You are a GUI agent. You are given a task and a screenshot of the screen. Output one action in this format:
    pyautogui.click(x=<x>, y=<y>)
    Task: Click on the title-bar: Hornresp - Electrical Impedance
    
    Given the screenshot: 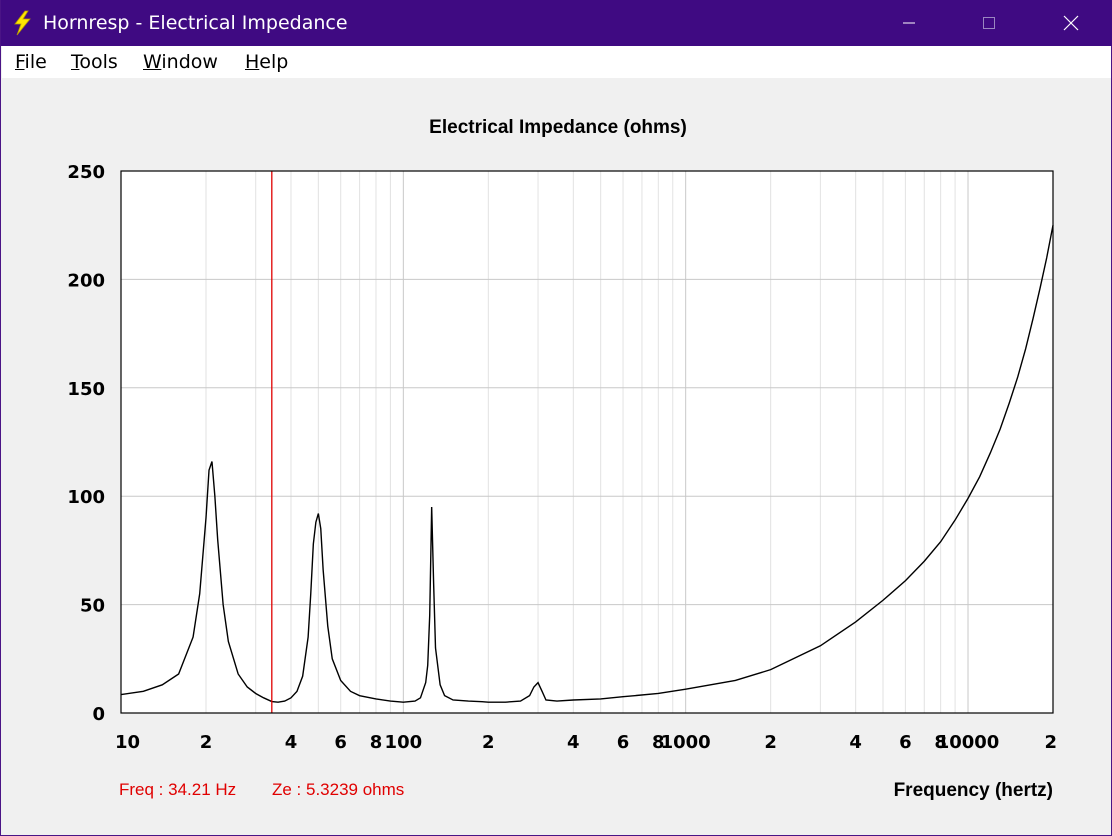 What is the action you would take?
    pyautogui.click(x=556, y=23)
    